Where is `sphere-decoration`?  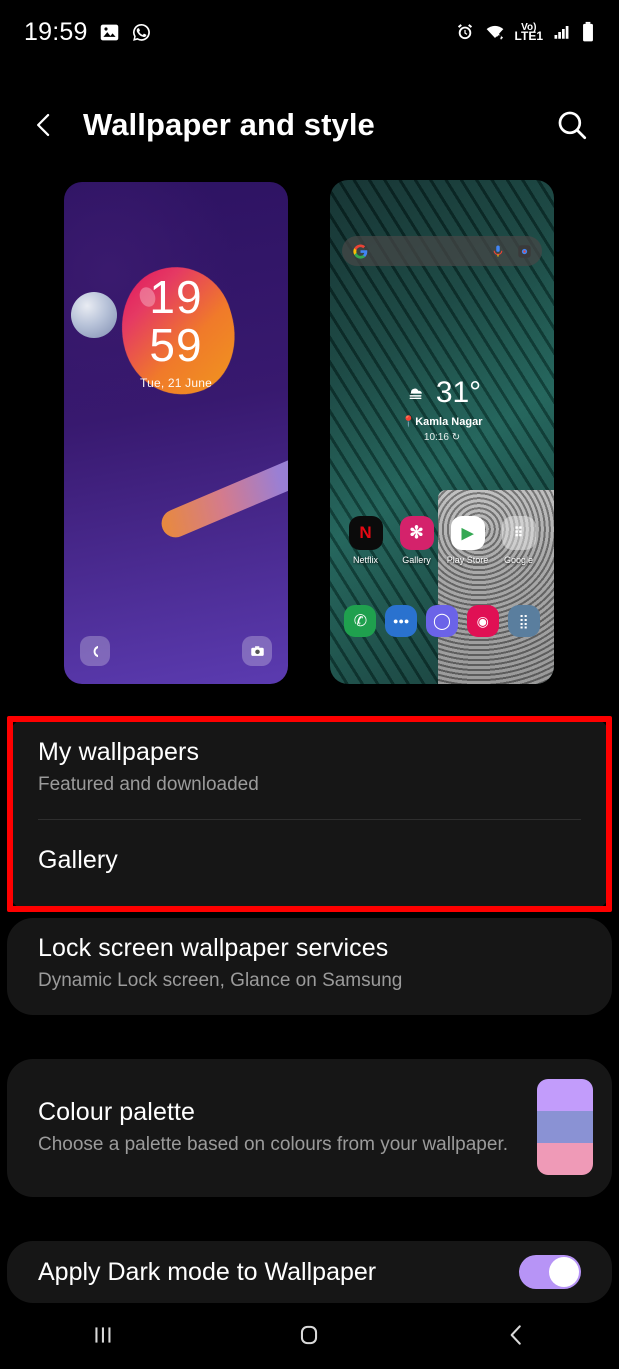
sphere-decoration is located at coordinates (94, 315).